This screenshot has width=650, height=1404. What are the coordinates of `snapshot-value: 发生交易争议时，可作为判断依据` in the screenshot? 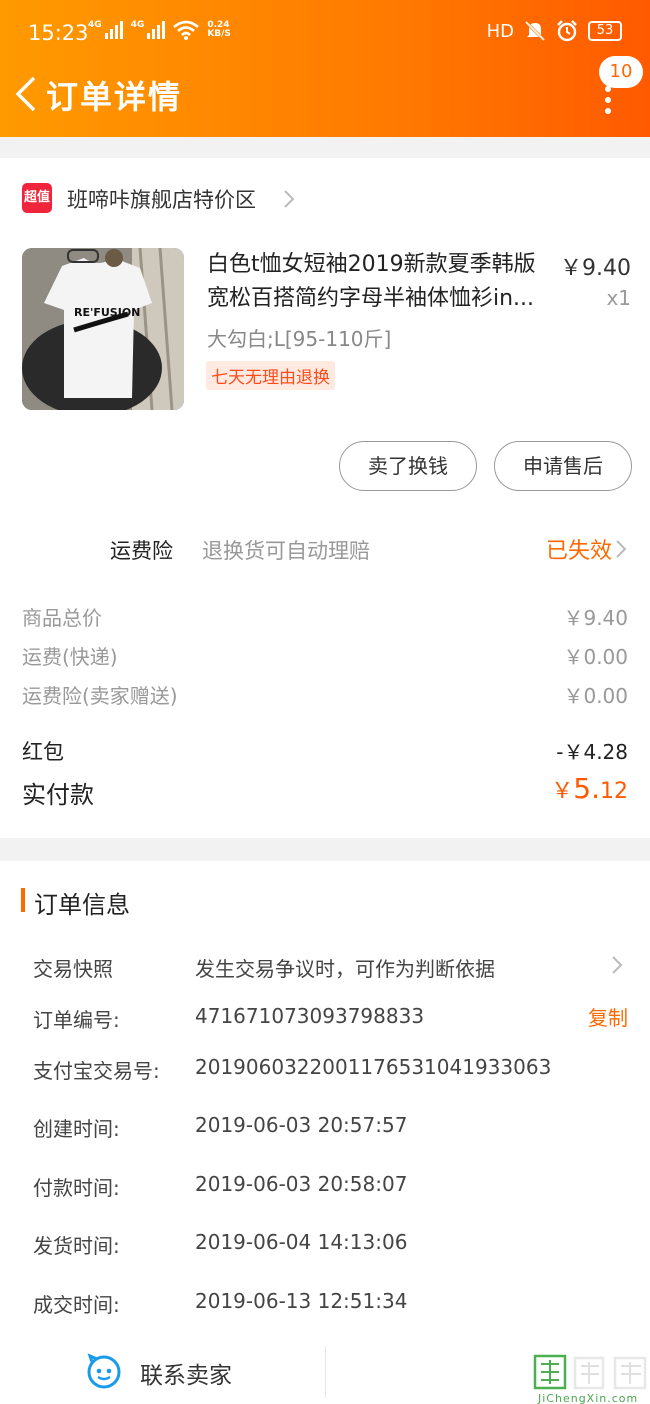 It's located at (345, 969).